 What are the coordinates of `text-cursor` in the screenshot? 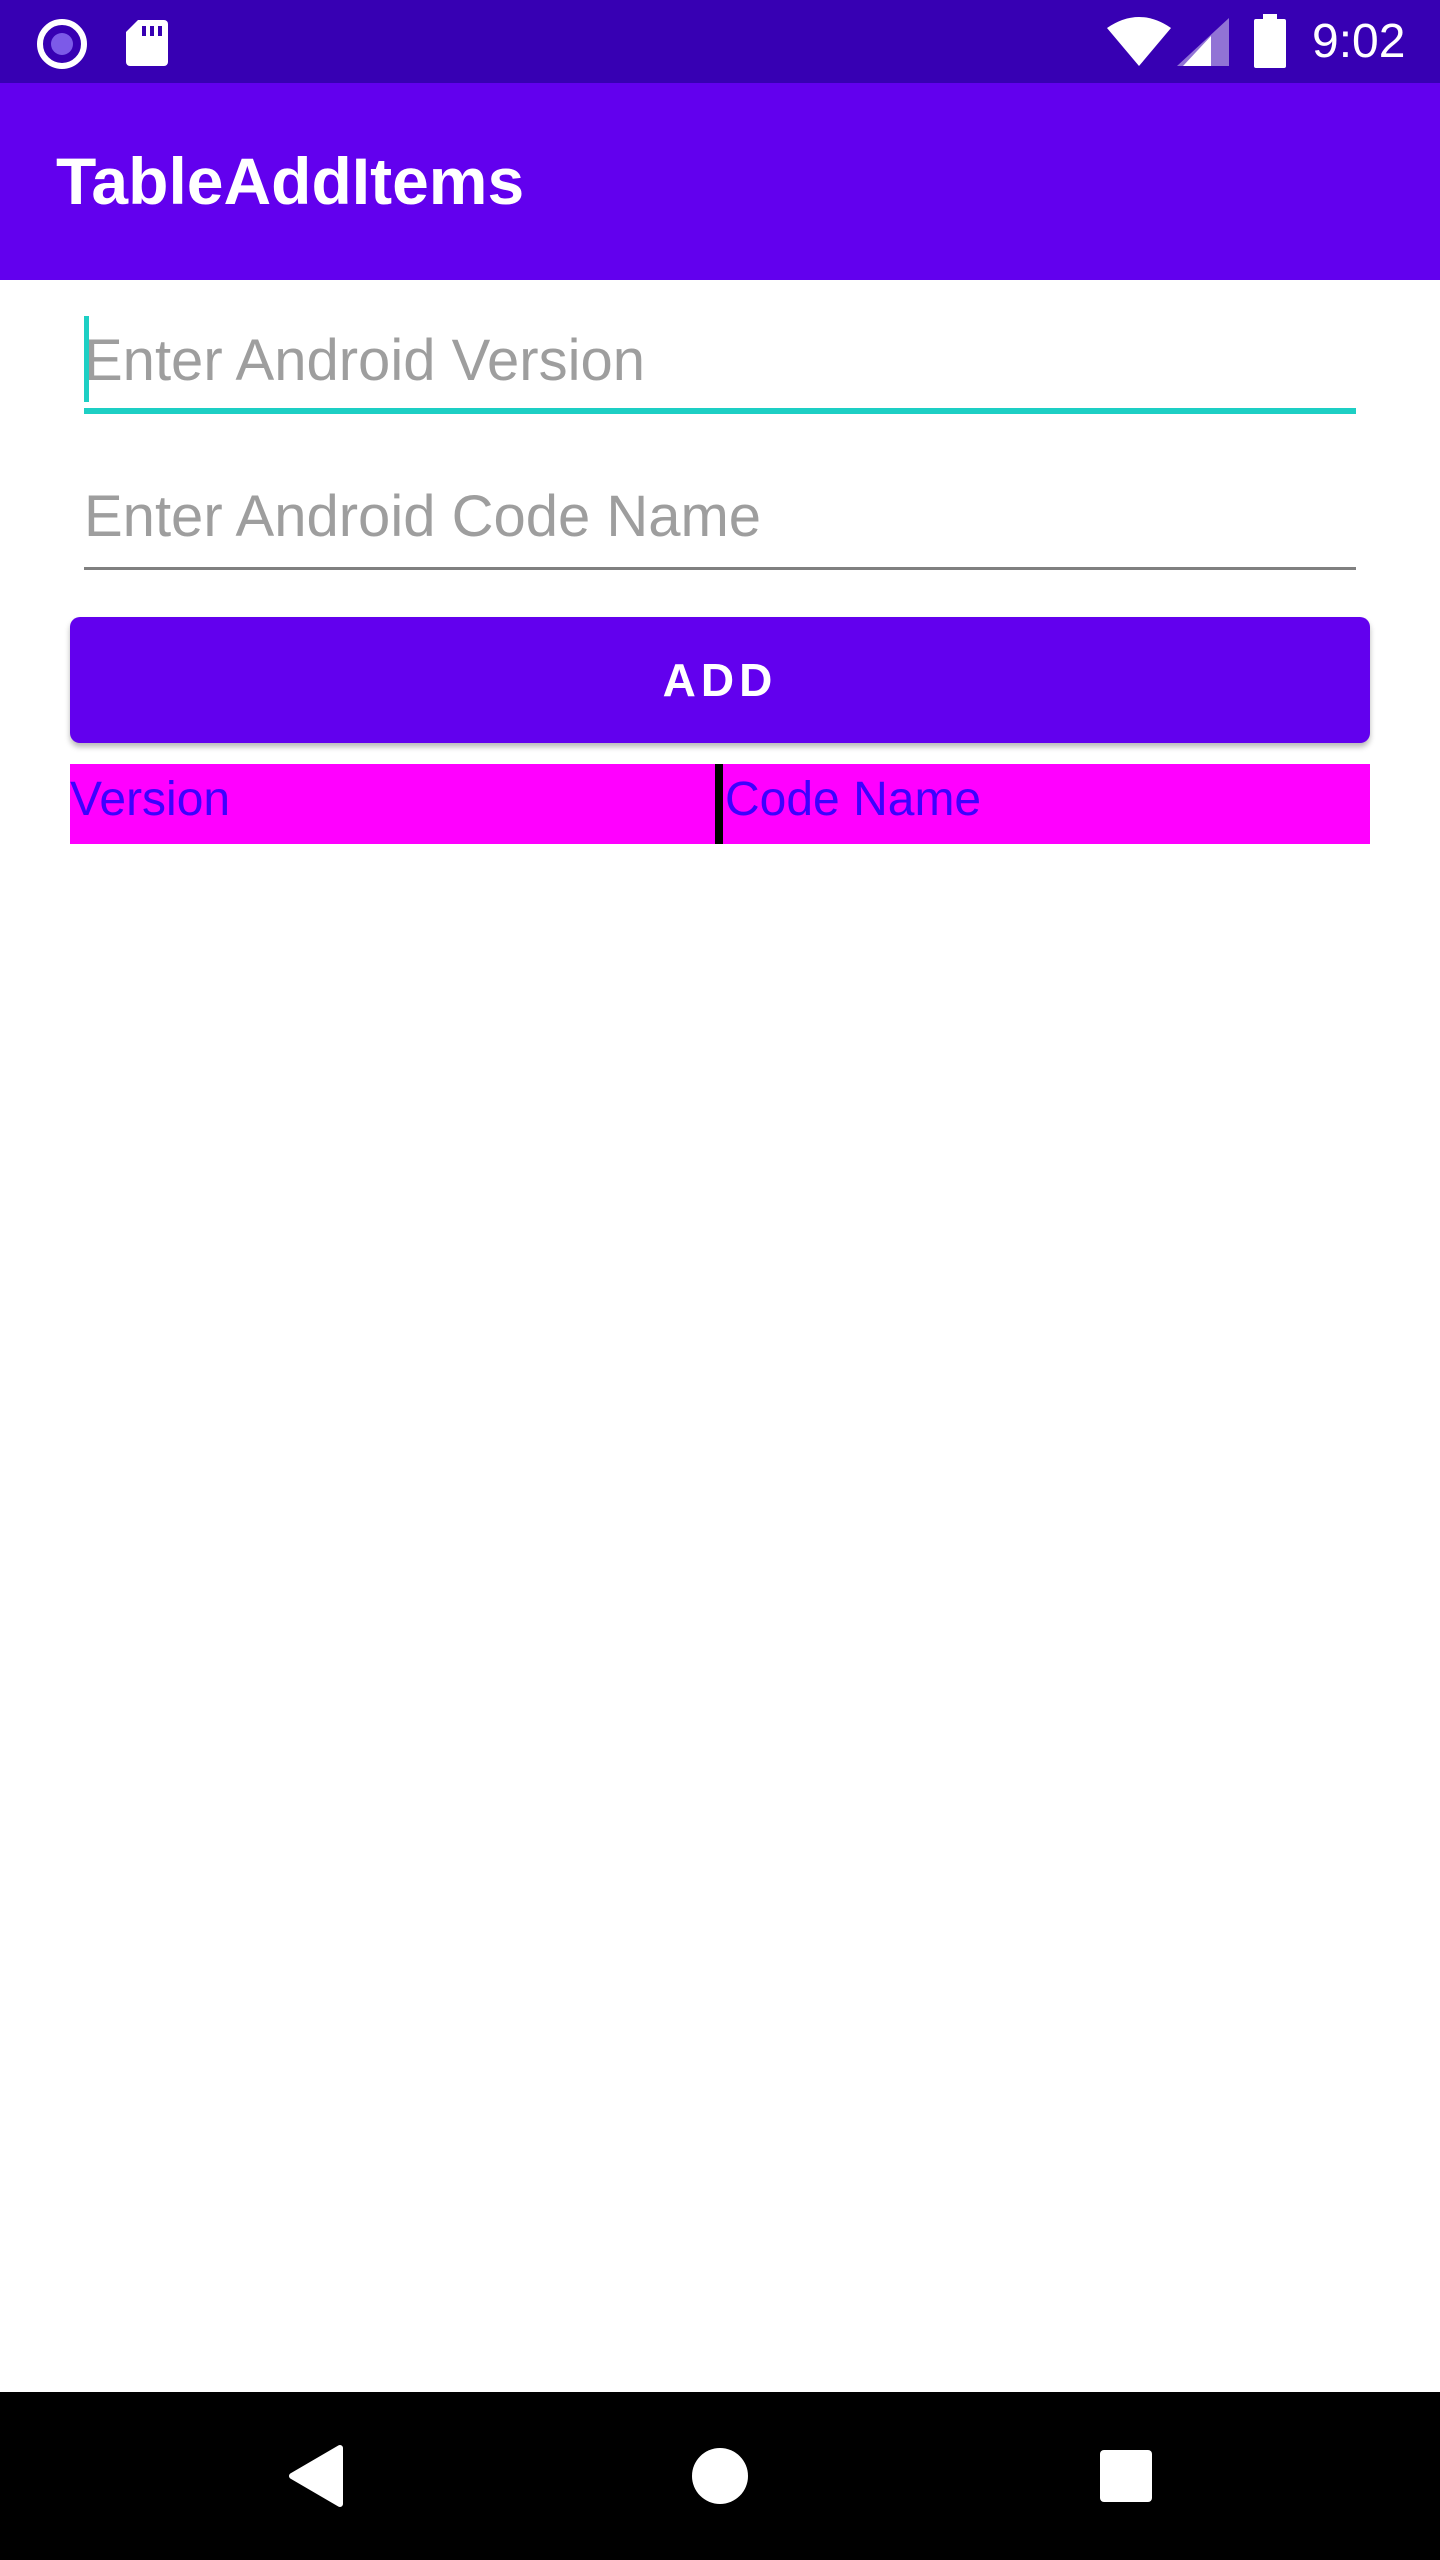 It's located at (86, 359).